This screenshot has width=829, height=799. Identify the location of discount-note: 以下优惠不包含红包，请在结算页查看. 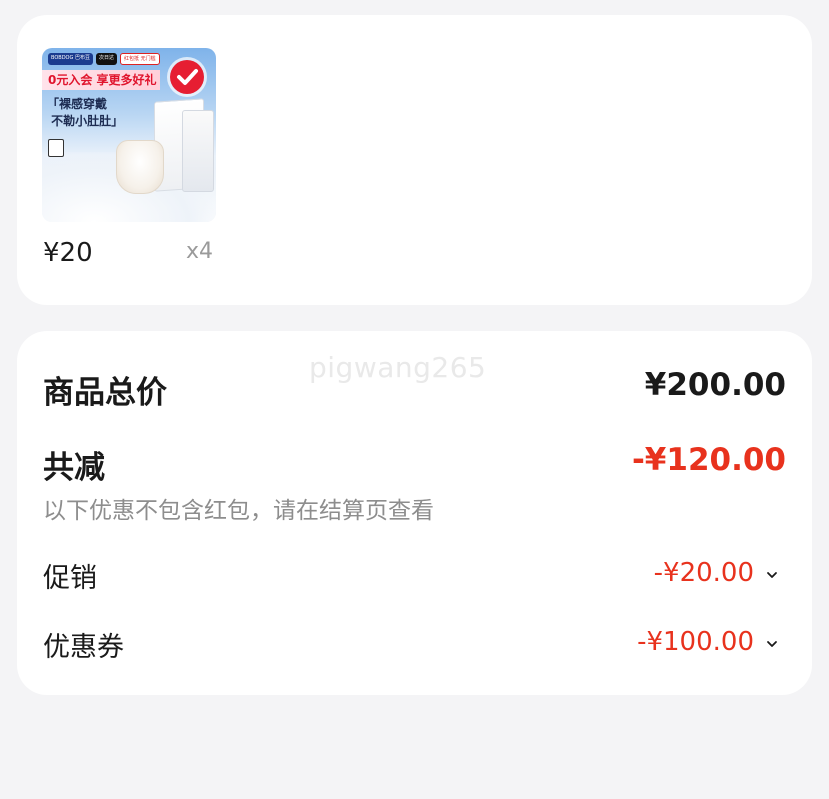
(238, 511).